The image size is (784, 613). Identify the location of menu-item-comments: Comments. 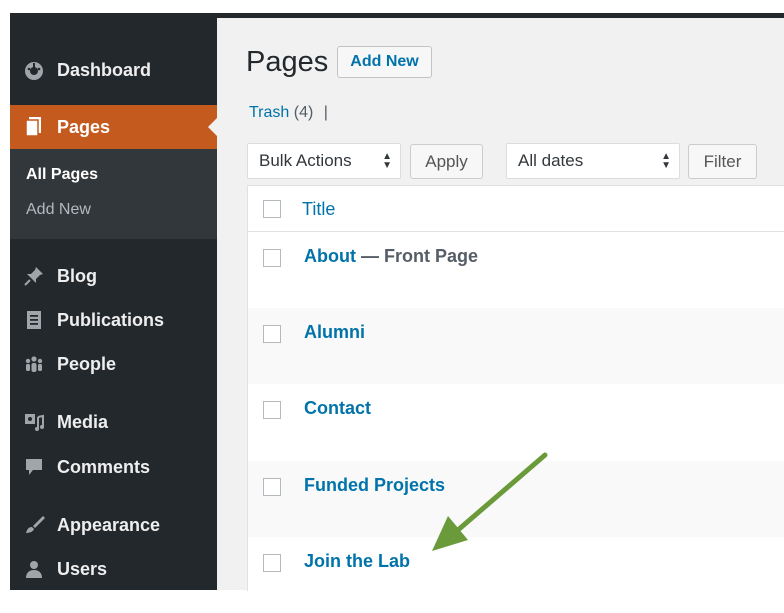
(113, 466).